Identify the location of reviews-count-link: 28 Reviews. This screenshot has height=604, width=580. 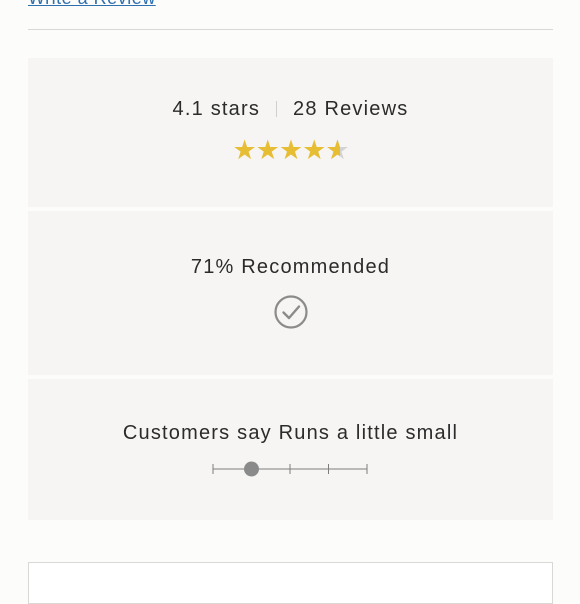
(350, 109).